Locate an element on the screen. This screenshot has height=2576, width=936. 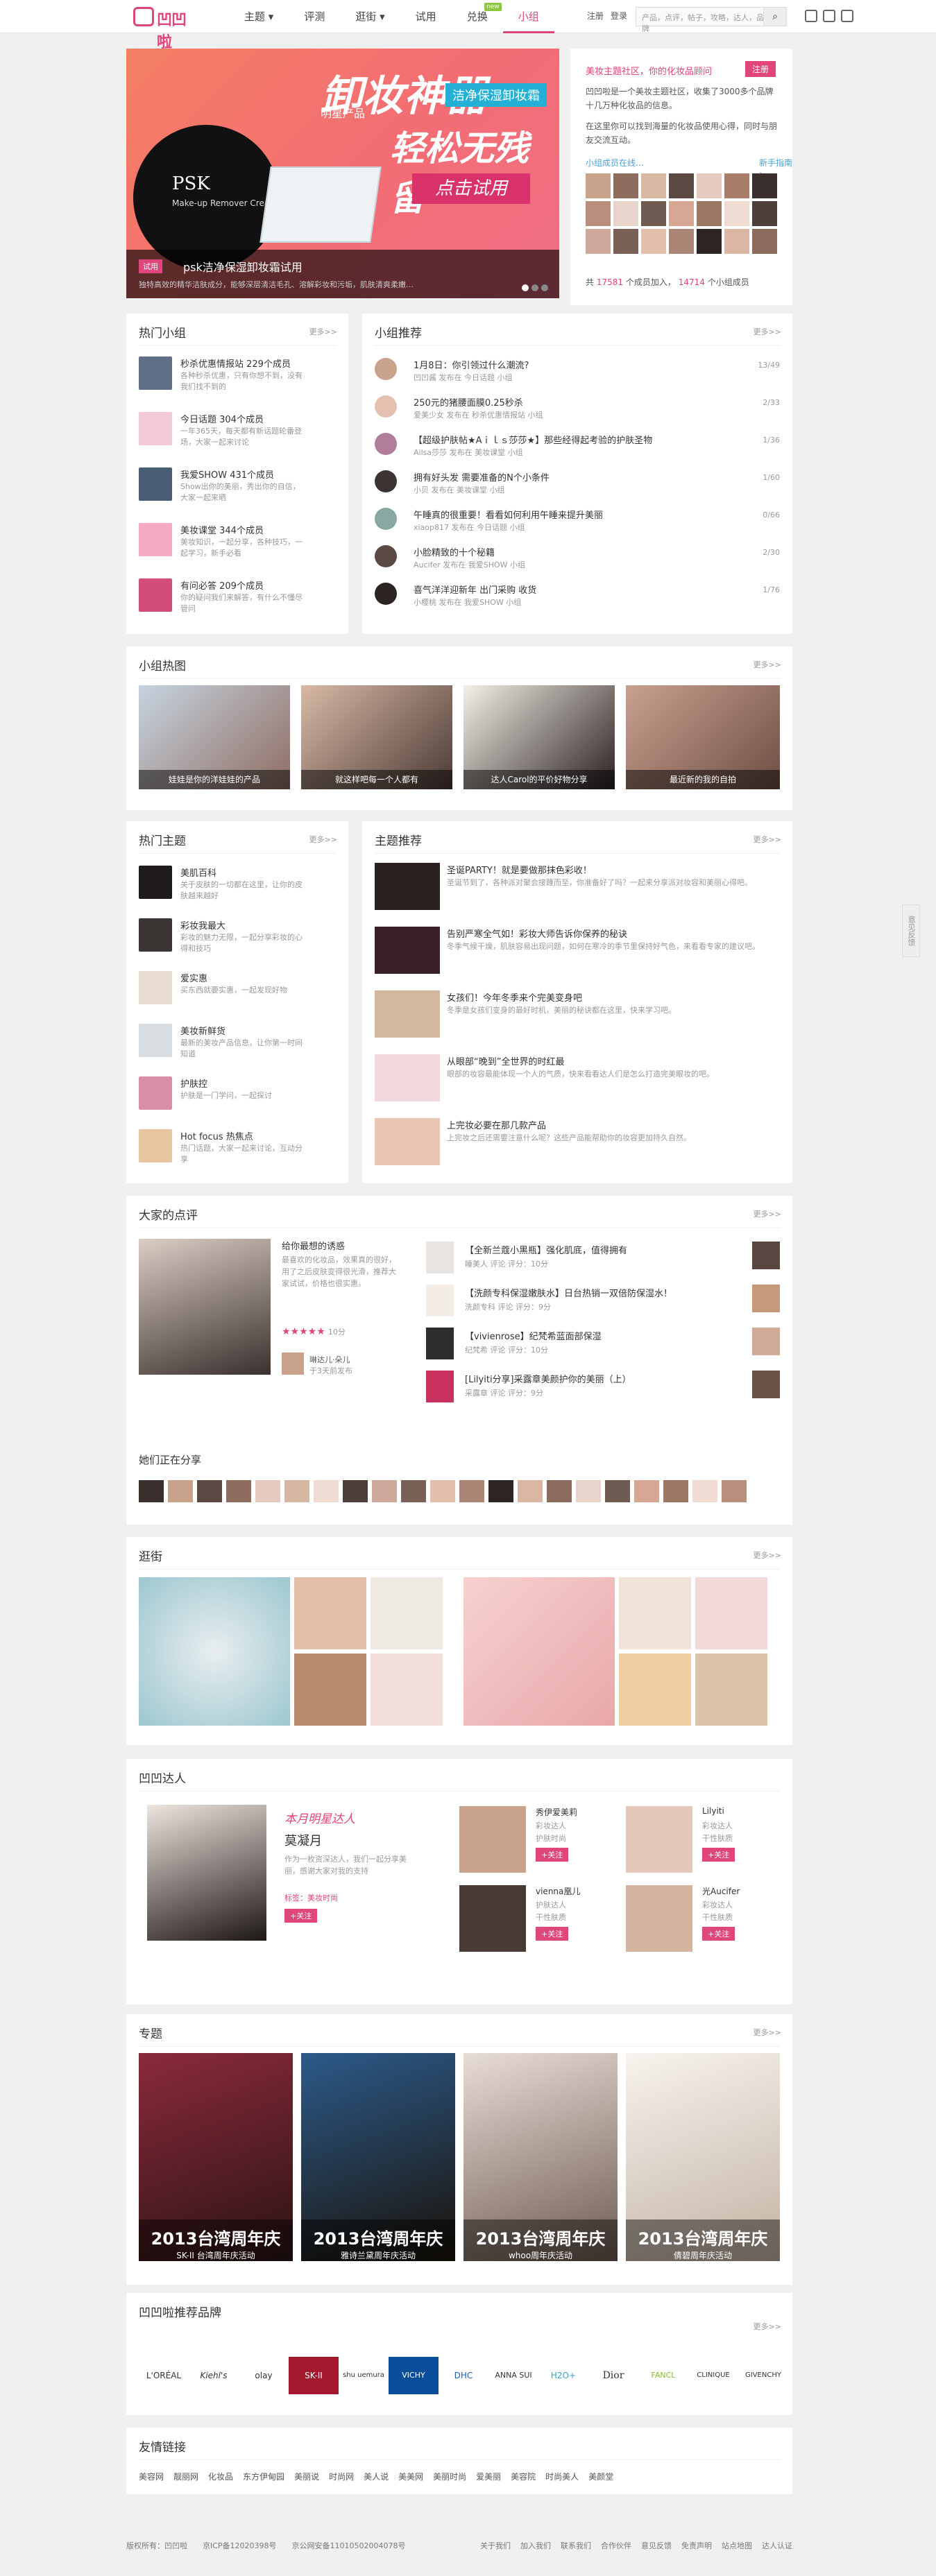
friend-link: 美容院 is located at coordinates (523, 2476).